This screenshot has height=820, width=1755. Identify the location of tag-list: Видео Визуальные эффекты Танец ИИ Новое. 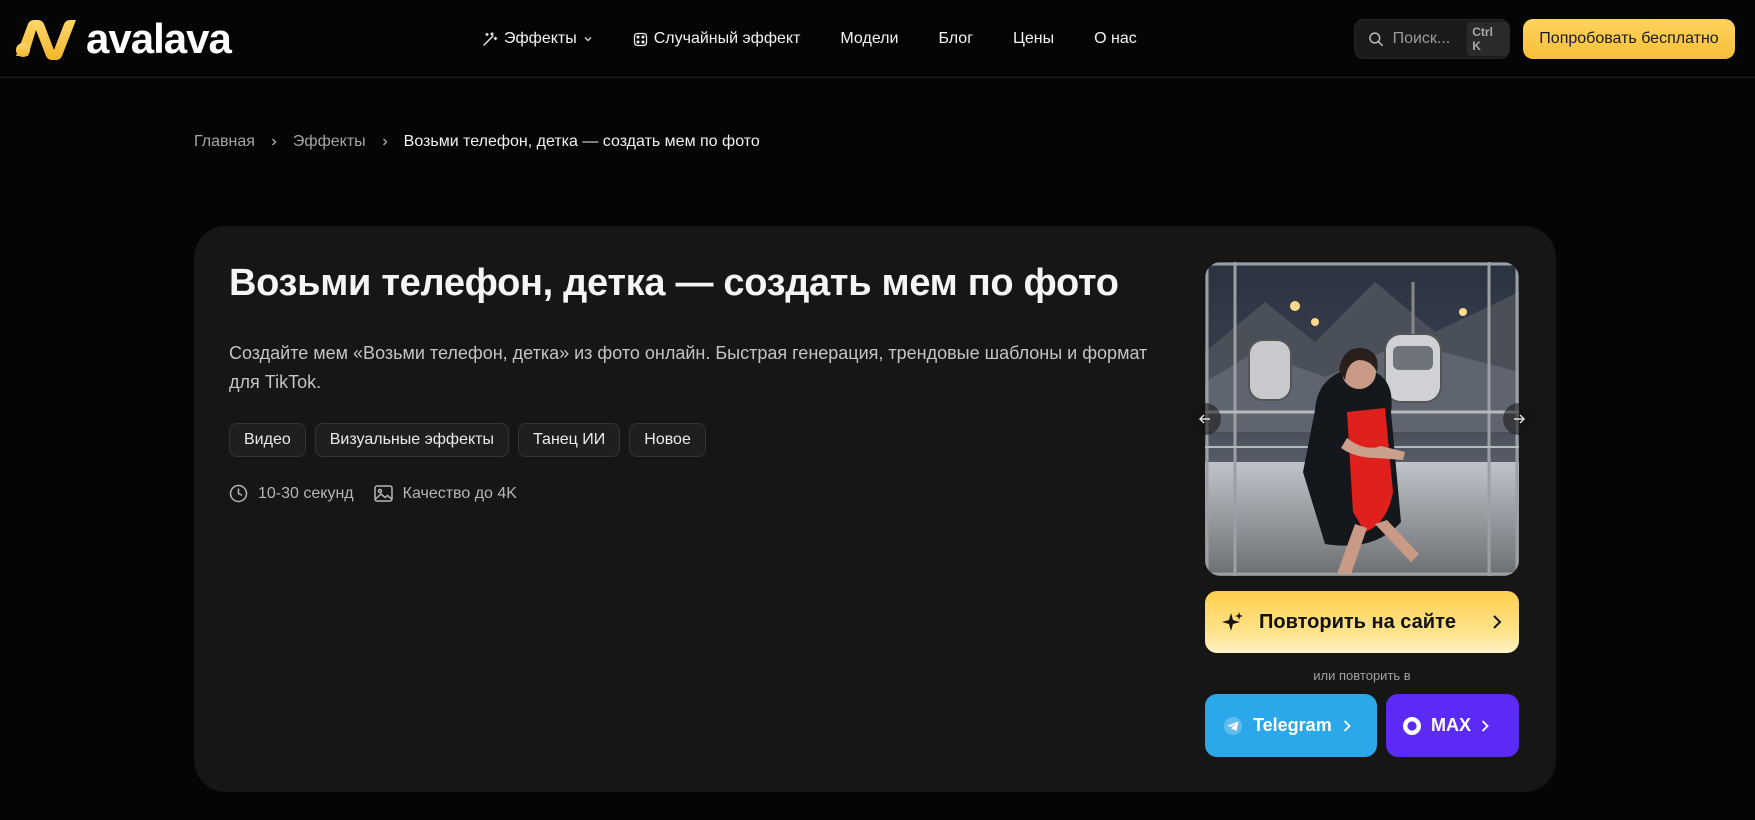
(467, 440).